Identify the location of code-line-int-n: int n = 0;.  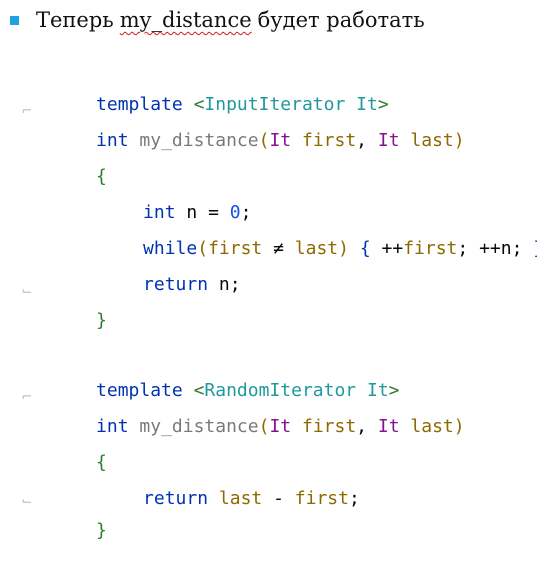
(268, 195).